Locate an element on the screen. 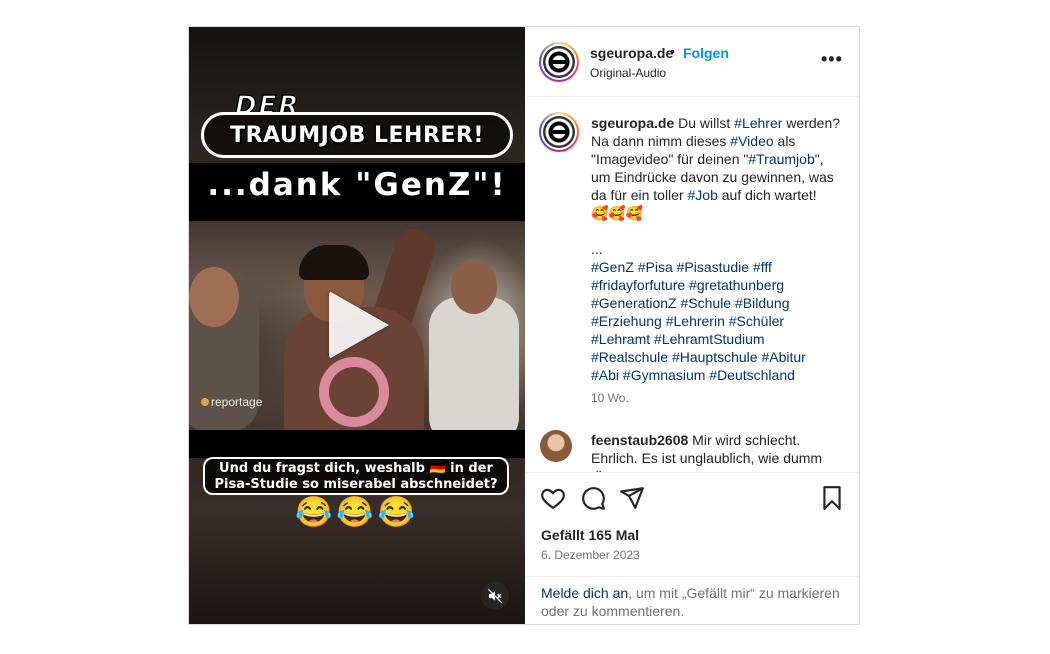  student-left-head is located at coordinates (214, 297).